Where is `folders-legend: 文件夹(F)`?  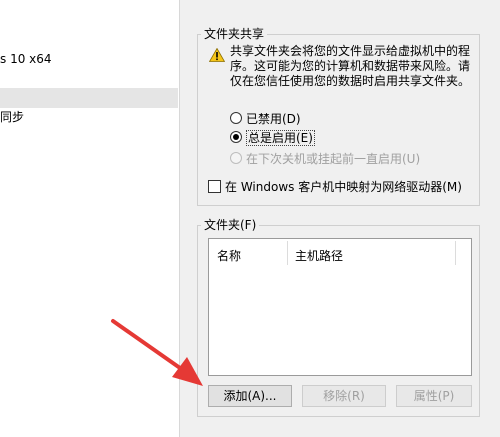 folders-legend: 文件夹(F) is located at coordinates (230, 224).